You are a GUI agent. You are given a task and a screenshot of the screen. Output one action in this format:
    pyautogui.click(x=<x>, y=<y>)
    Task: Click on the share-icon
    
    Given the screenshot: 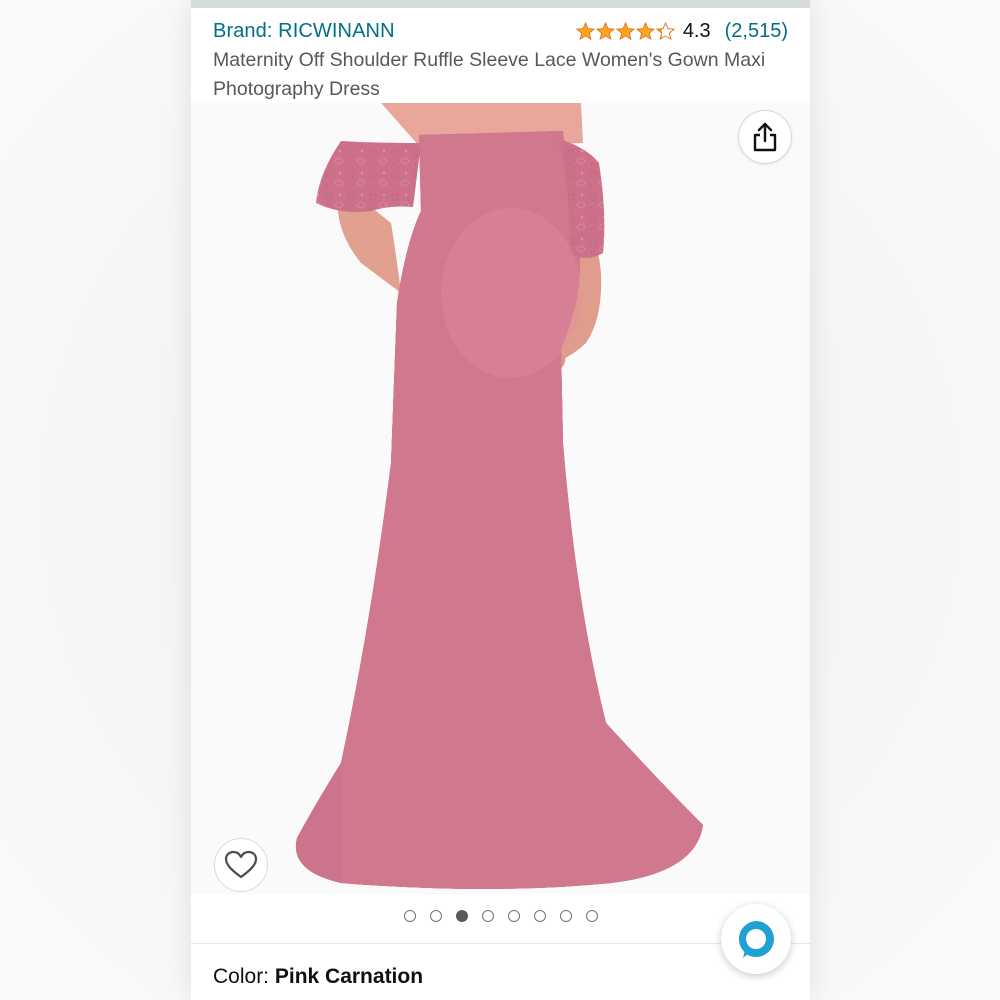 What is the action you would take?
    pyautogui.click(x=765, y=137)
    